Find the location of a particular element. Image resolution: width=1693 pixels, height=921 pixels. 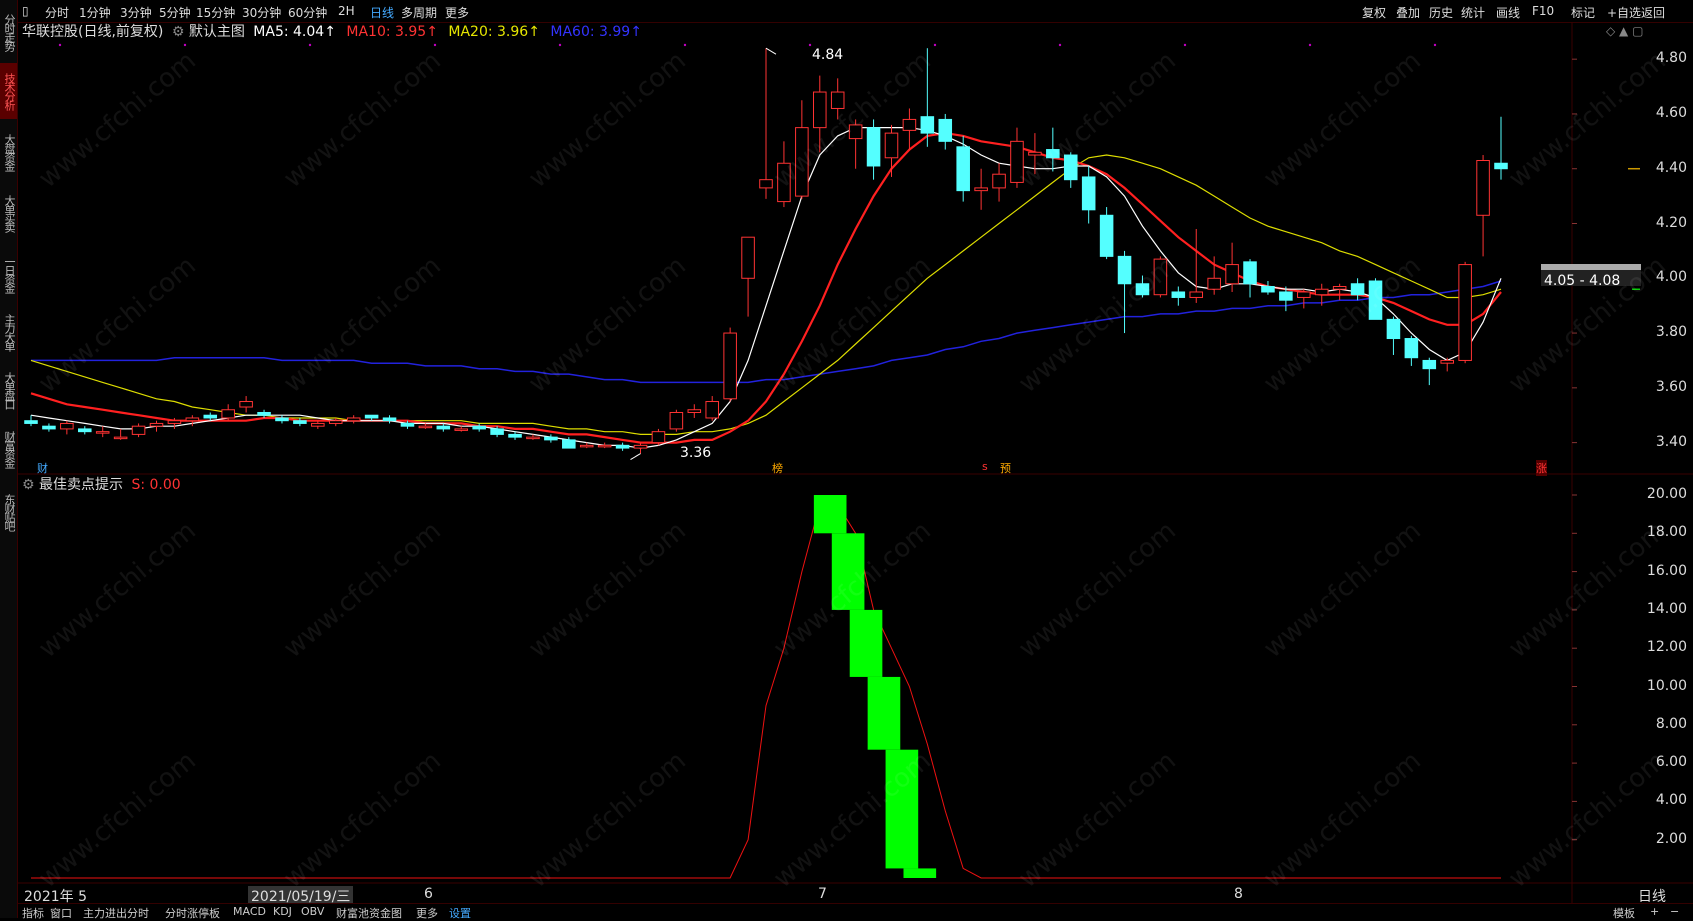

marker-bang: 榜 is located at coordinates (777, 468).